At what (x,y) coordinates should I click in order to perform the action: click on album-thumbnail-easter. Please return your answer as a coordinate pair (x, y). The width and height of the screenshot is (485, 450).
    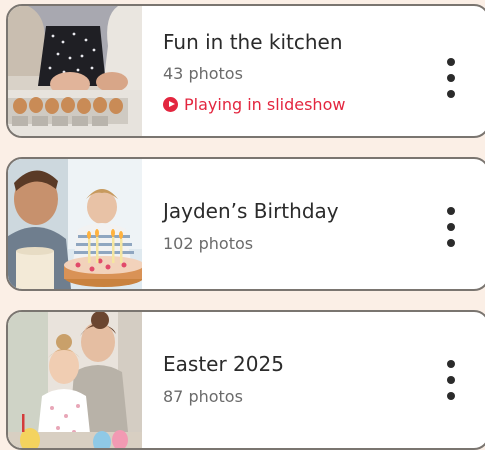
    Looking at the image, I should click on (75, 380).